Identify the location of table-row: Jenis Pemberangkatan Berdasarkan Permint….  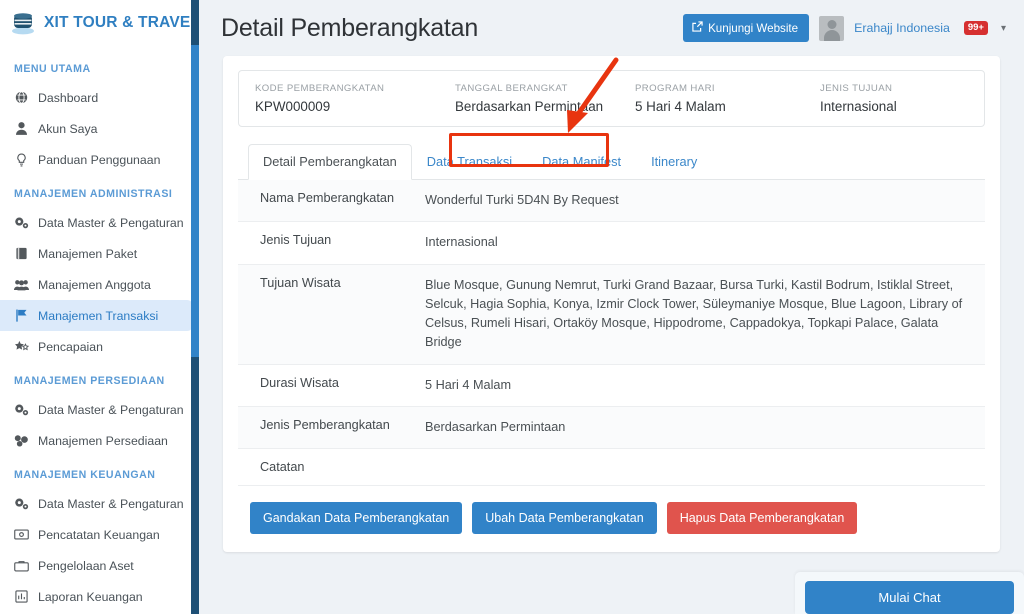
(611, 427).